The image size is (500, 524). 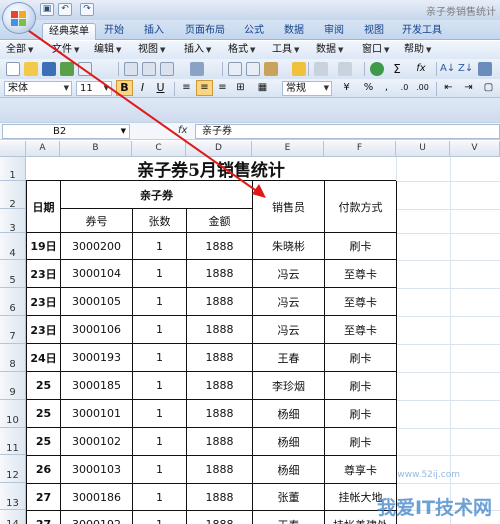 I want to click on increase-decimal-icon: .0, so click(x=404, y=88).